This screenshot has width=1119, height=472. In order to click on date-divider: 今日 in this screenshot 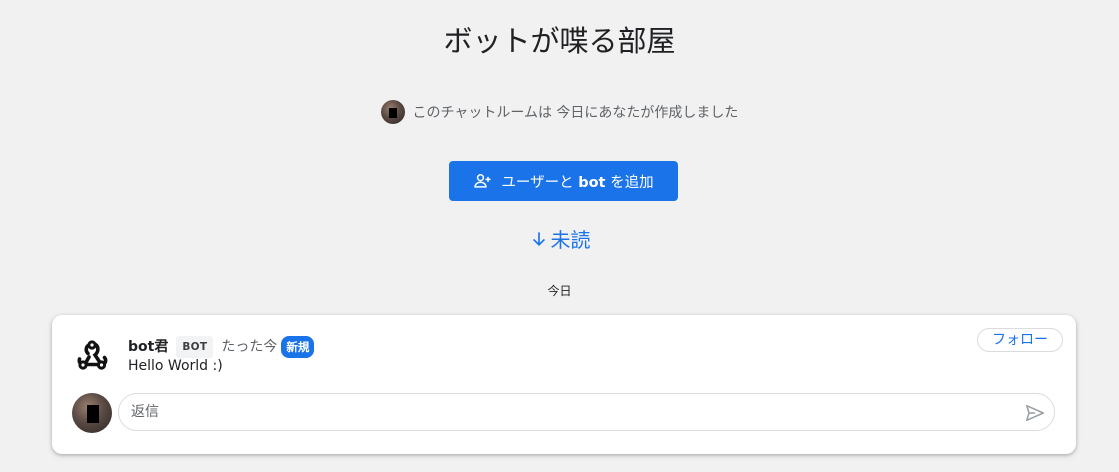, I will do `click(559, 291)`.